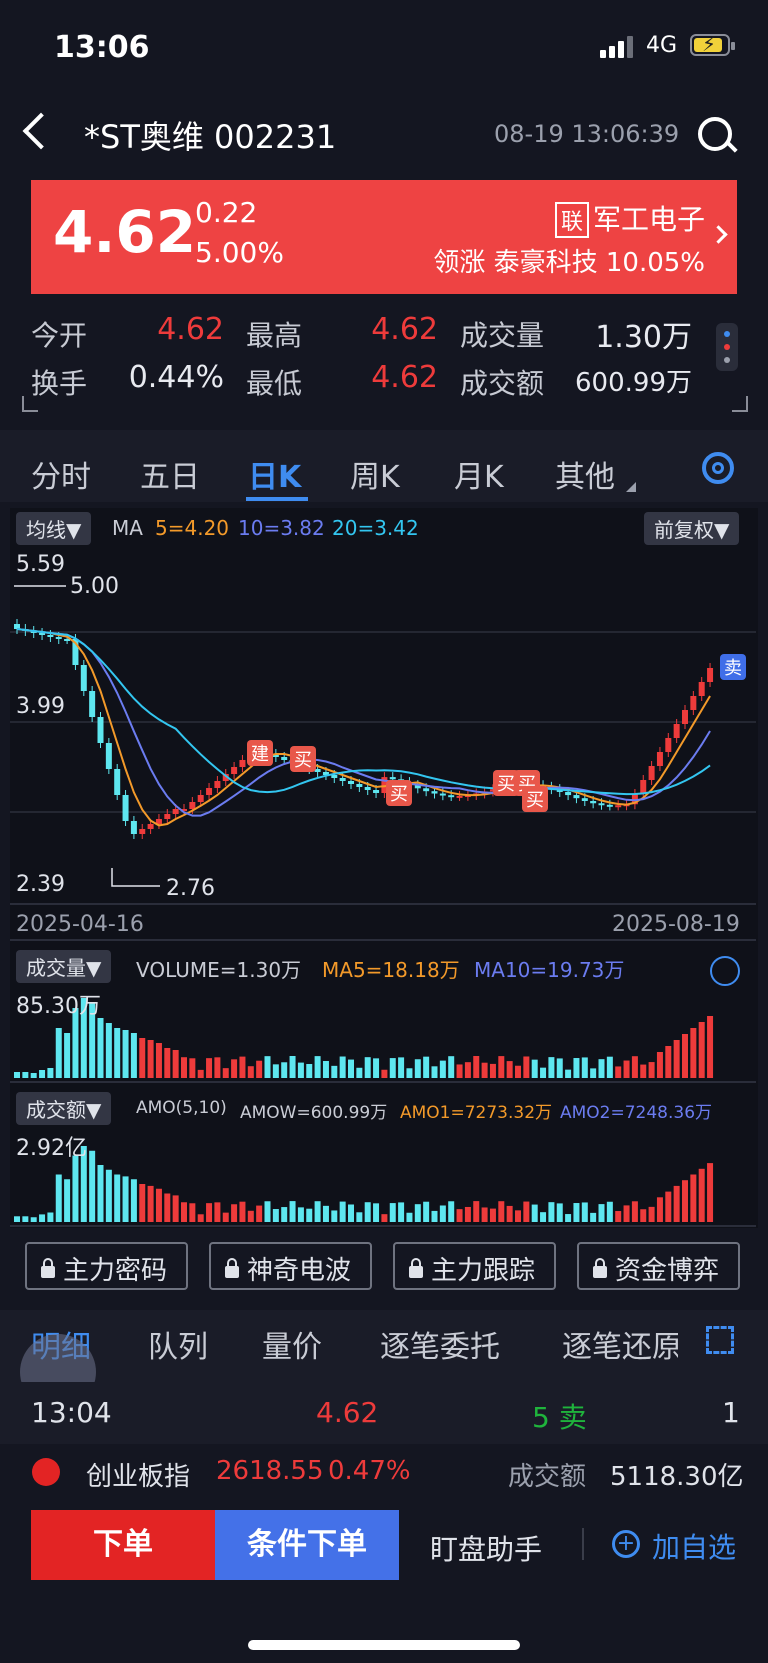 The width and height of the screenshot is (768, 1663). I want to click on tool-label: 神奇电波, so click(299, 1271).